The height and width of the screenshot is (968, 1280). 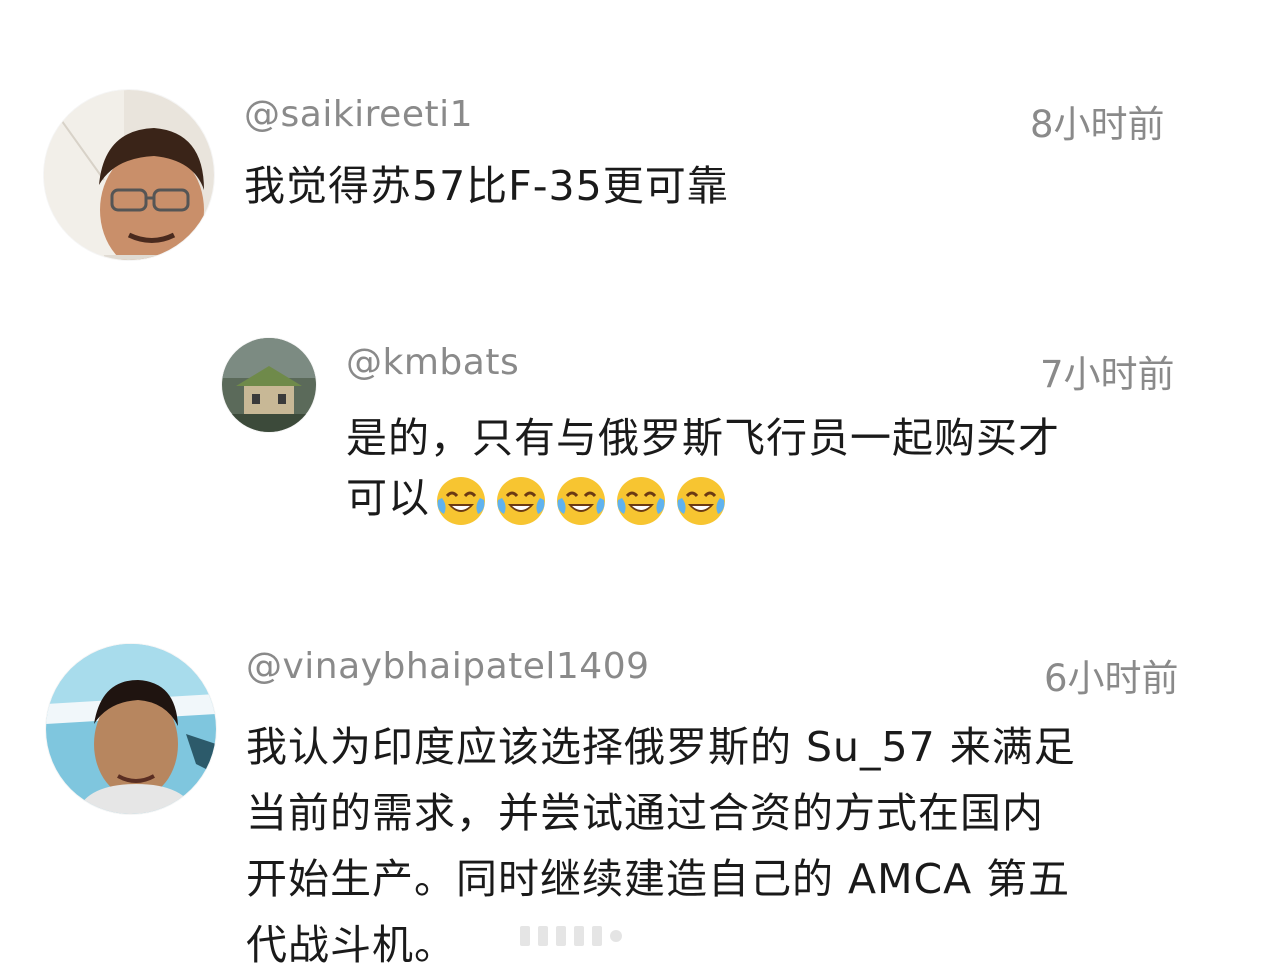 I want to click on person-avatar-icon, so click(x=131, y=729).